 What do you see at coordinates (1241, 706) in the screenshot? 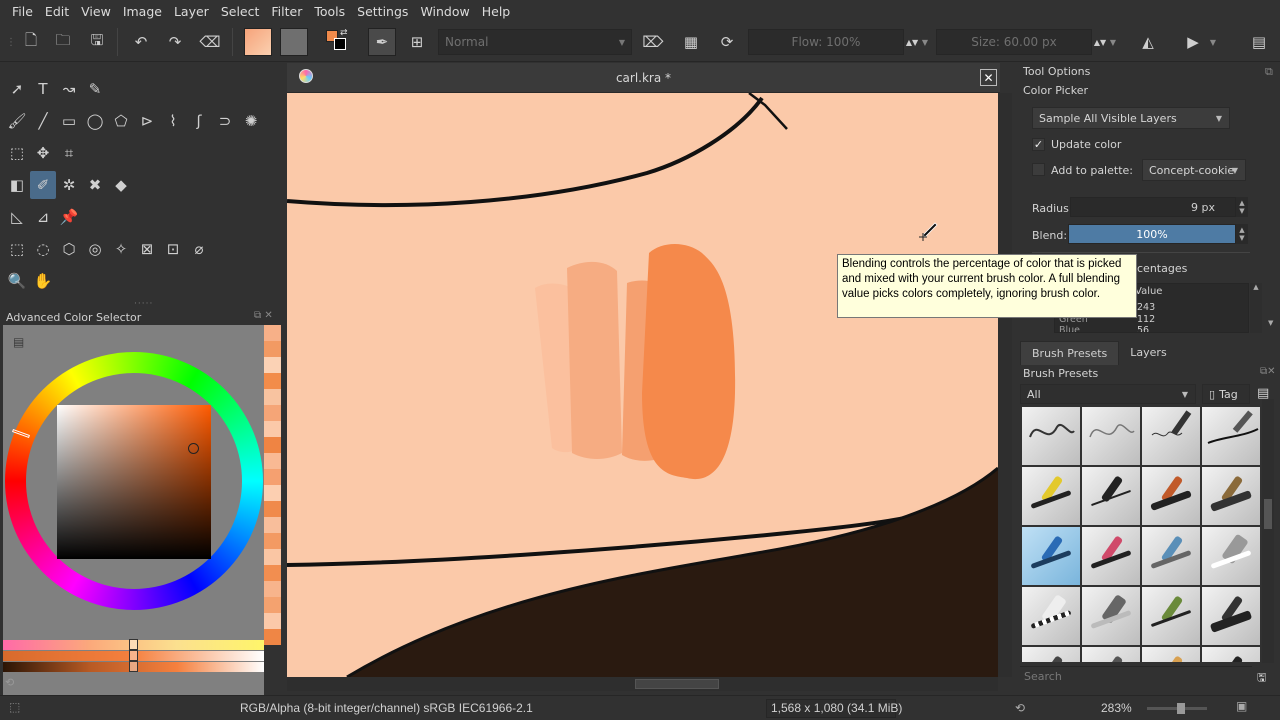
I see `fit-to-view-icon: ▣` at bounding box center [1241, 706].